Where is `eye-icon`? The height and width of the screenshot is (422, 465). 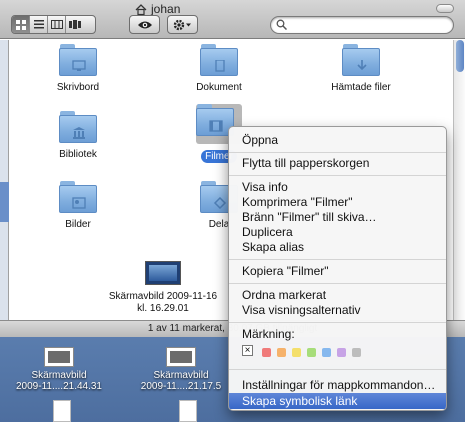
eye-icon is located at coordinates (144, 24).